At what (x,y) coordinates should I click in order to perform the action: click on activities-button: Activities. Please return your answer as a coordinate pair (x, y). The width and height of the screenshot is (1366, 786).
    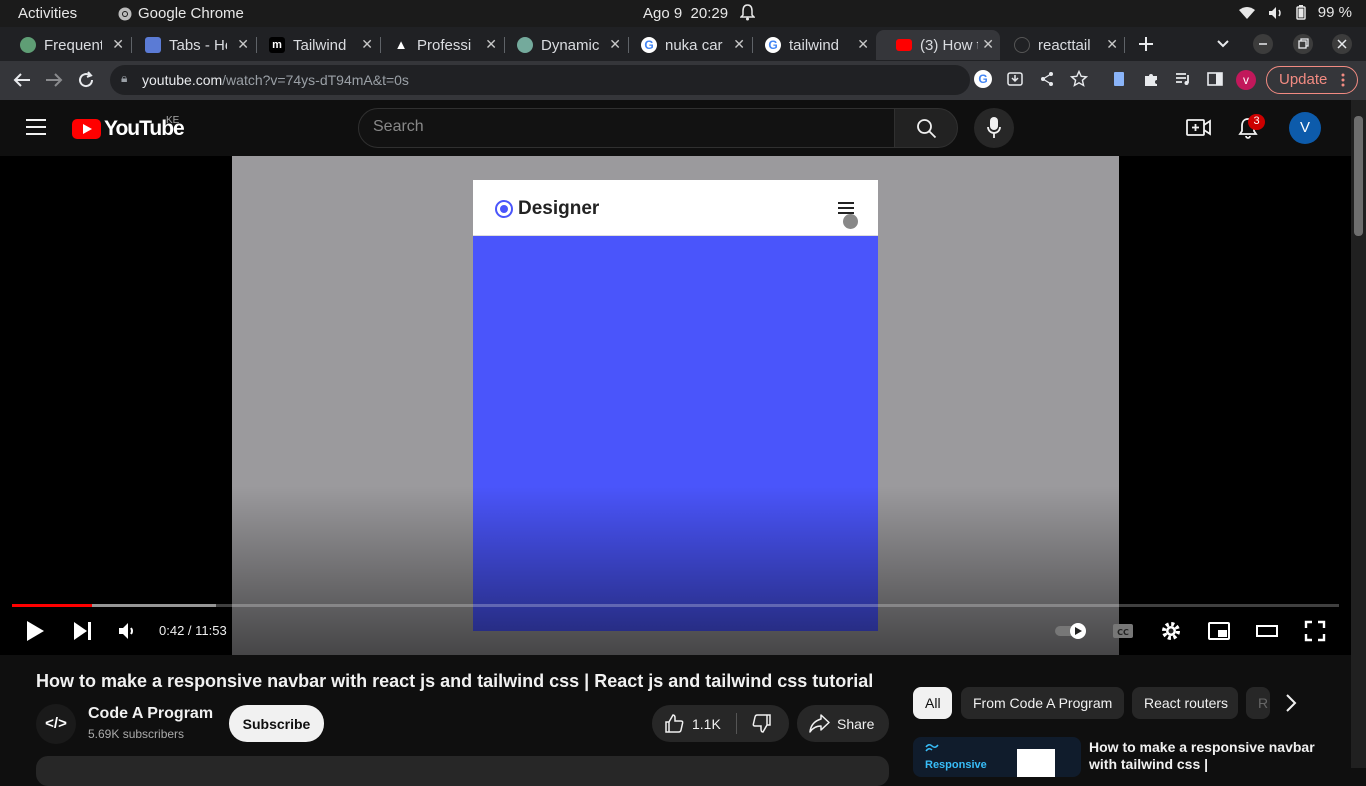
    Looking at the image, I should click on (47, 13).